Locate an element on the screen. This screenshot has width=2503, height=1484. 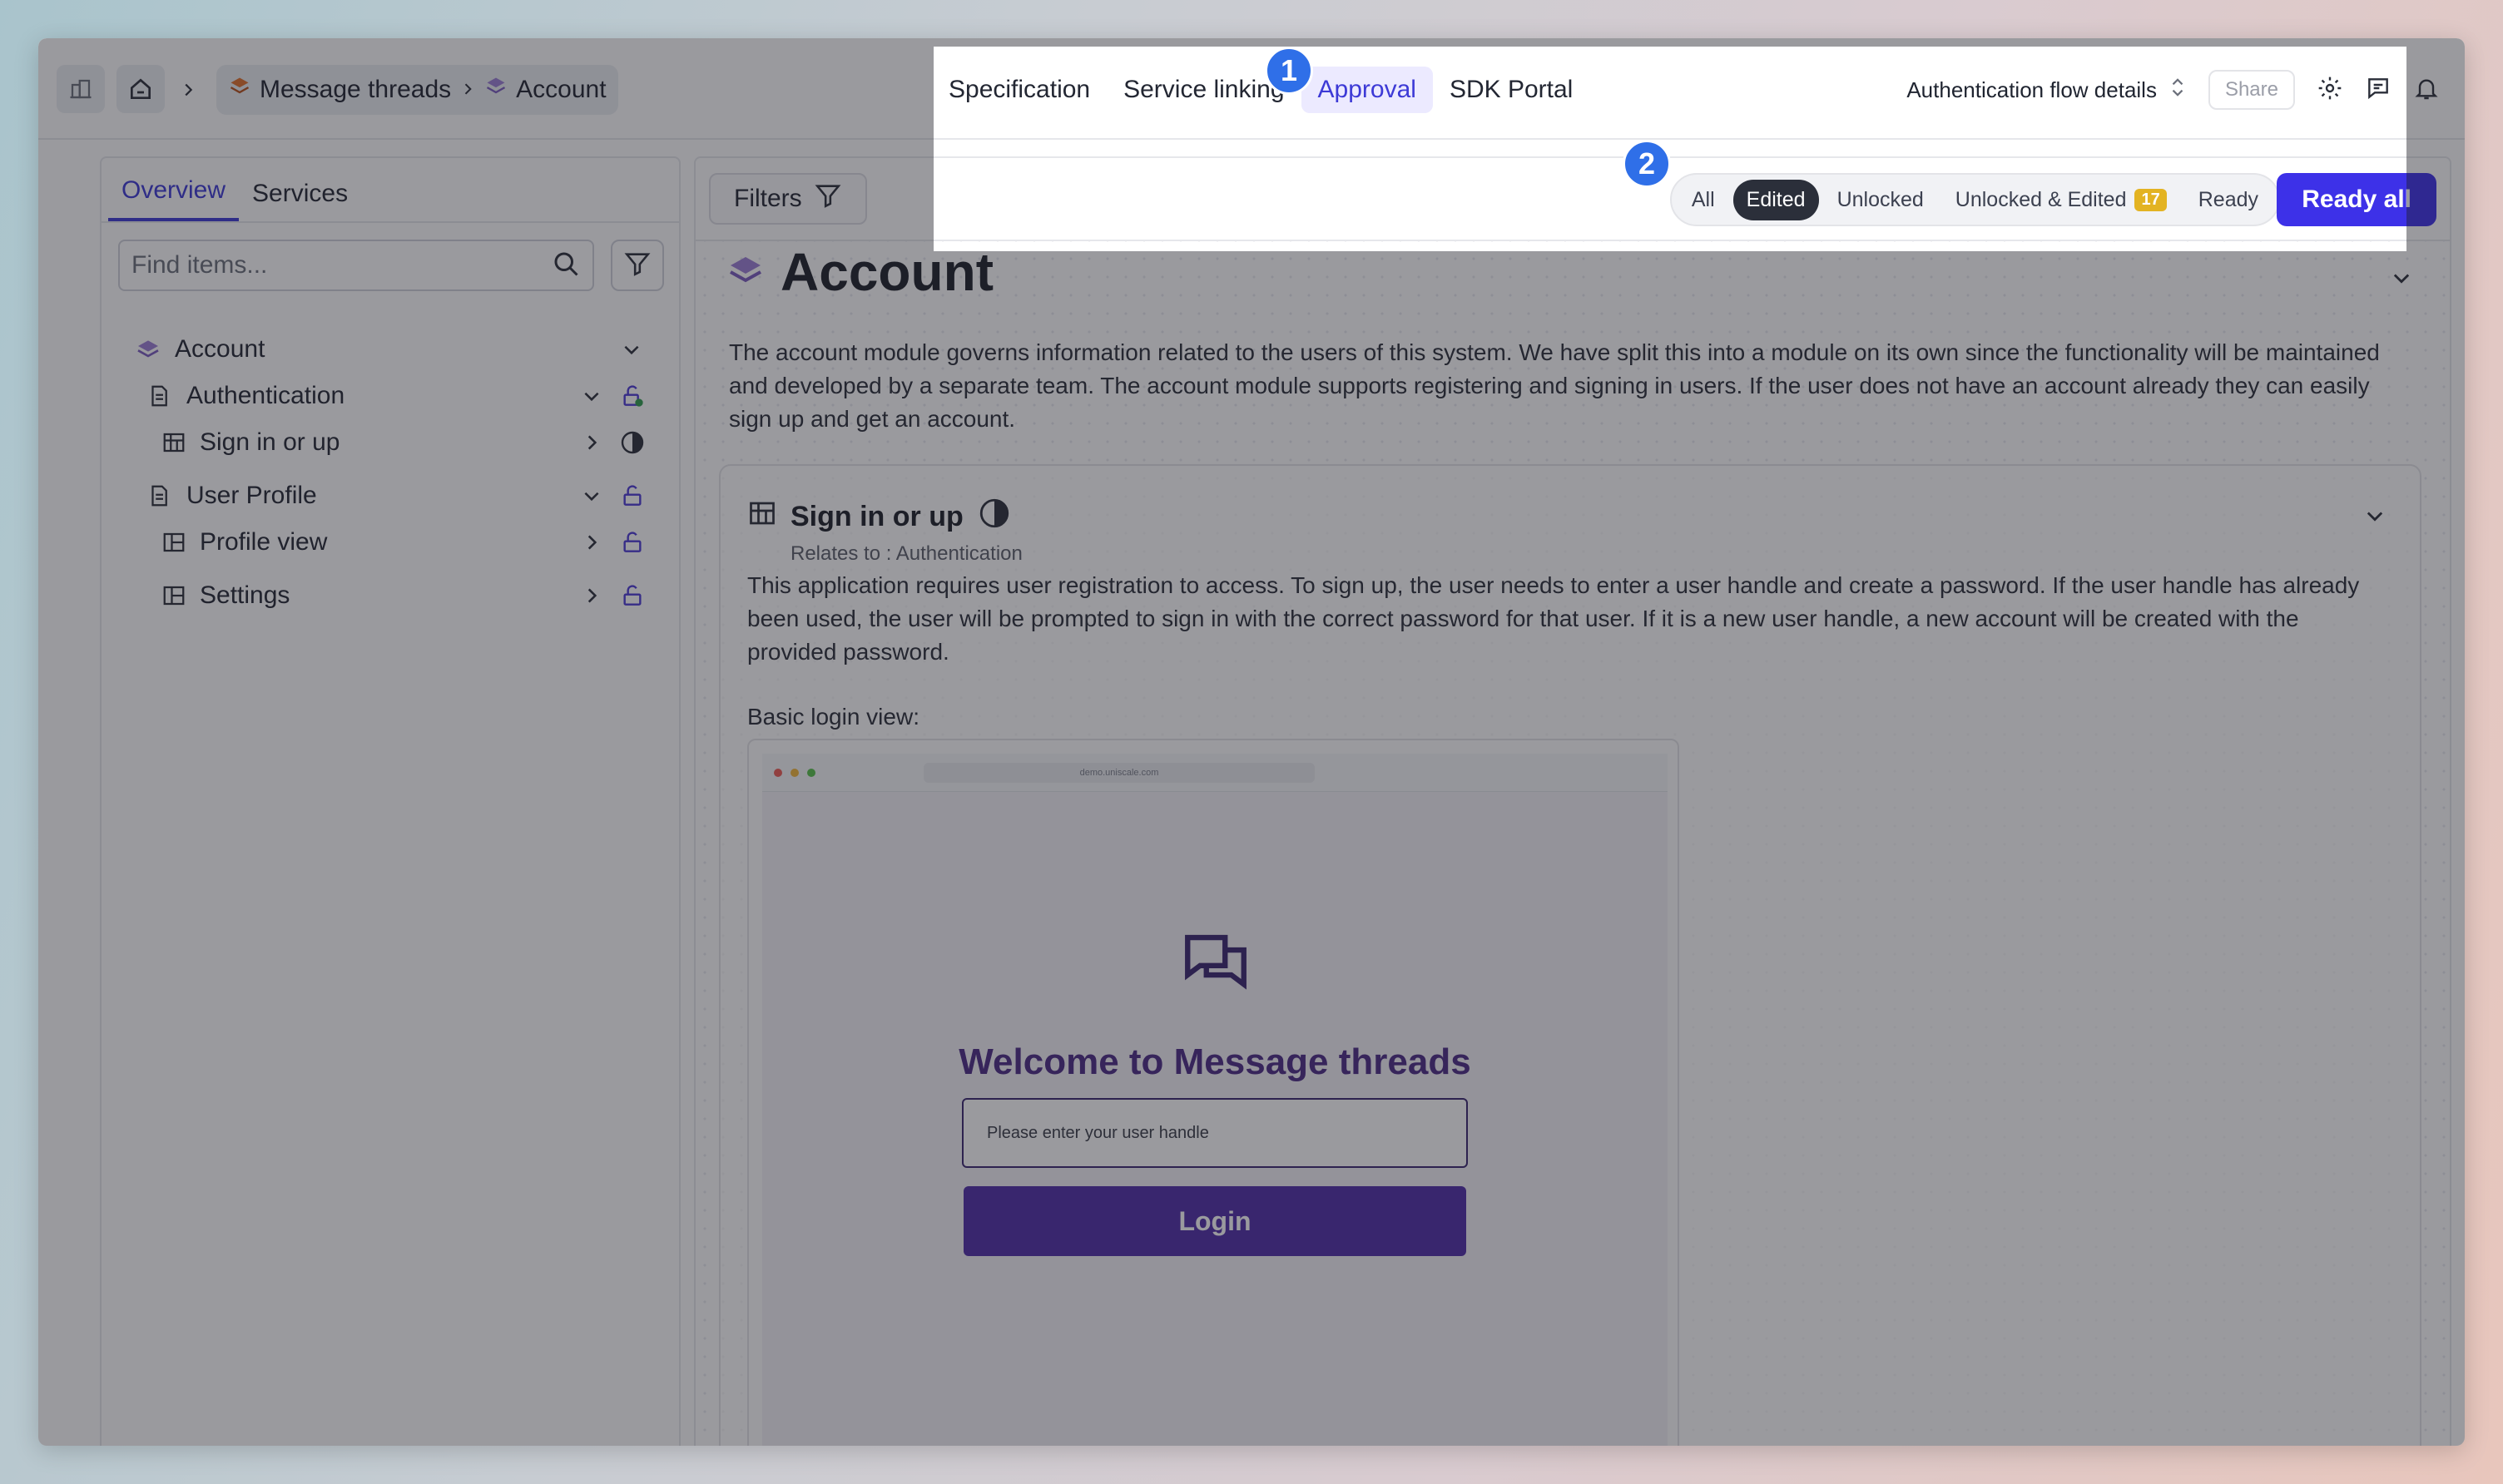
bell-icon is located at coordinates (2426, 90).